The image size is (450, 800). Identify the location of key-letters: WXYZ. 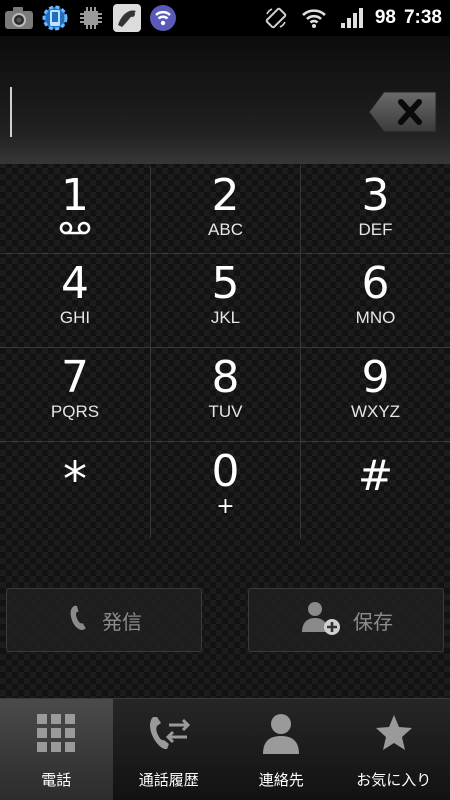
(375, 411).